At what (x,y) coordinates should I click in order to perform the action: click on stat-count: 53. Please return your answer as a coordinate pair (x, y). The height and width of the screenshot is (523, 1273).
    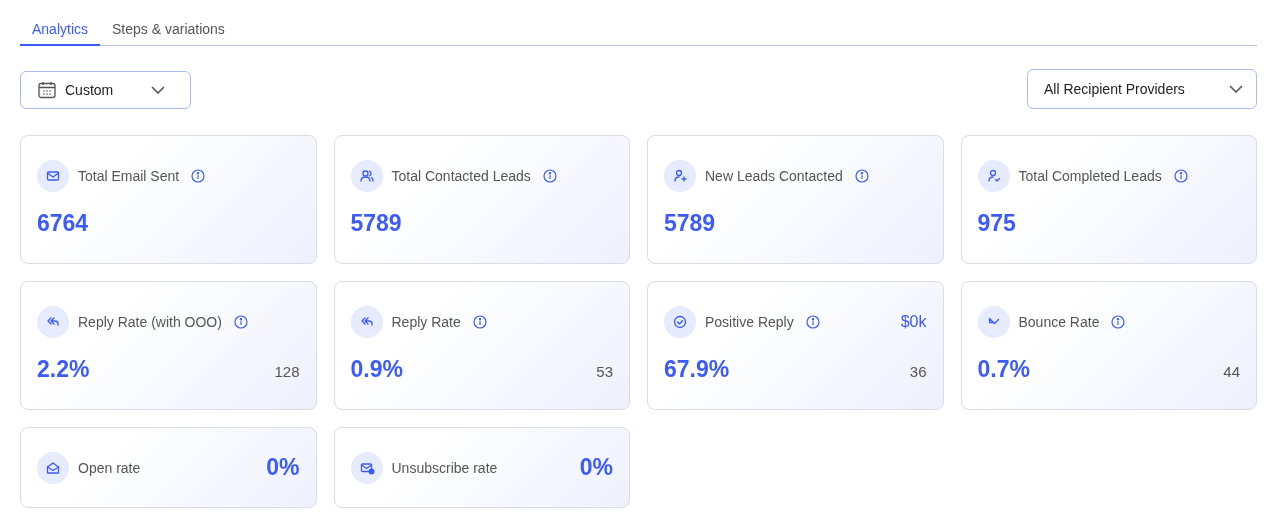
    Looking at the image, I should click on (604, 371).